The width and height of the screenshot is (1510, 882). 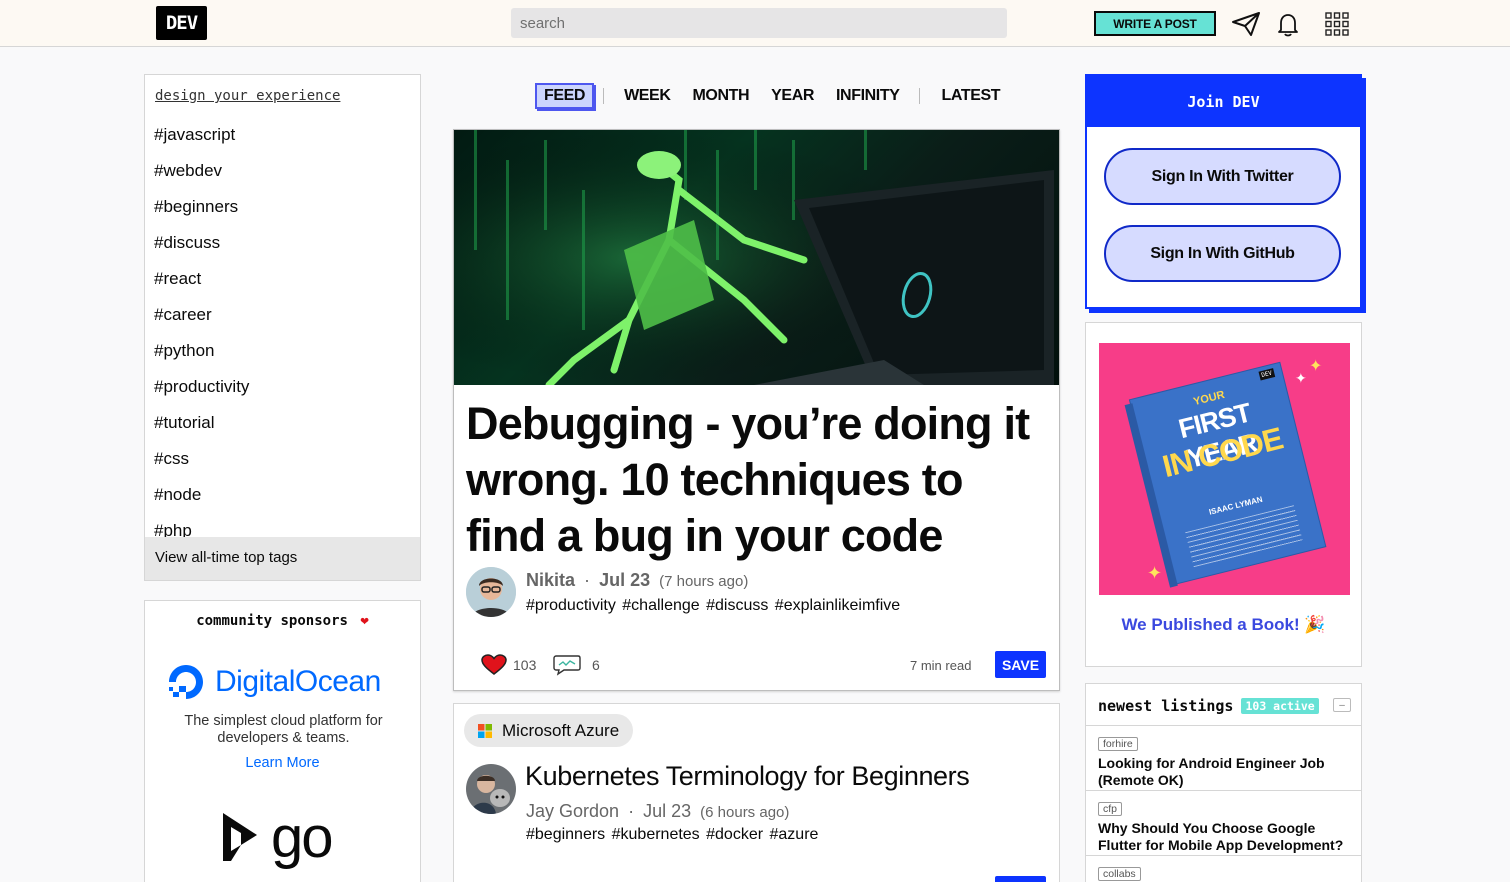 I want to click on reactions-value: 103, so click(x=525, y=665).